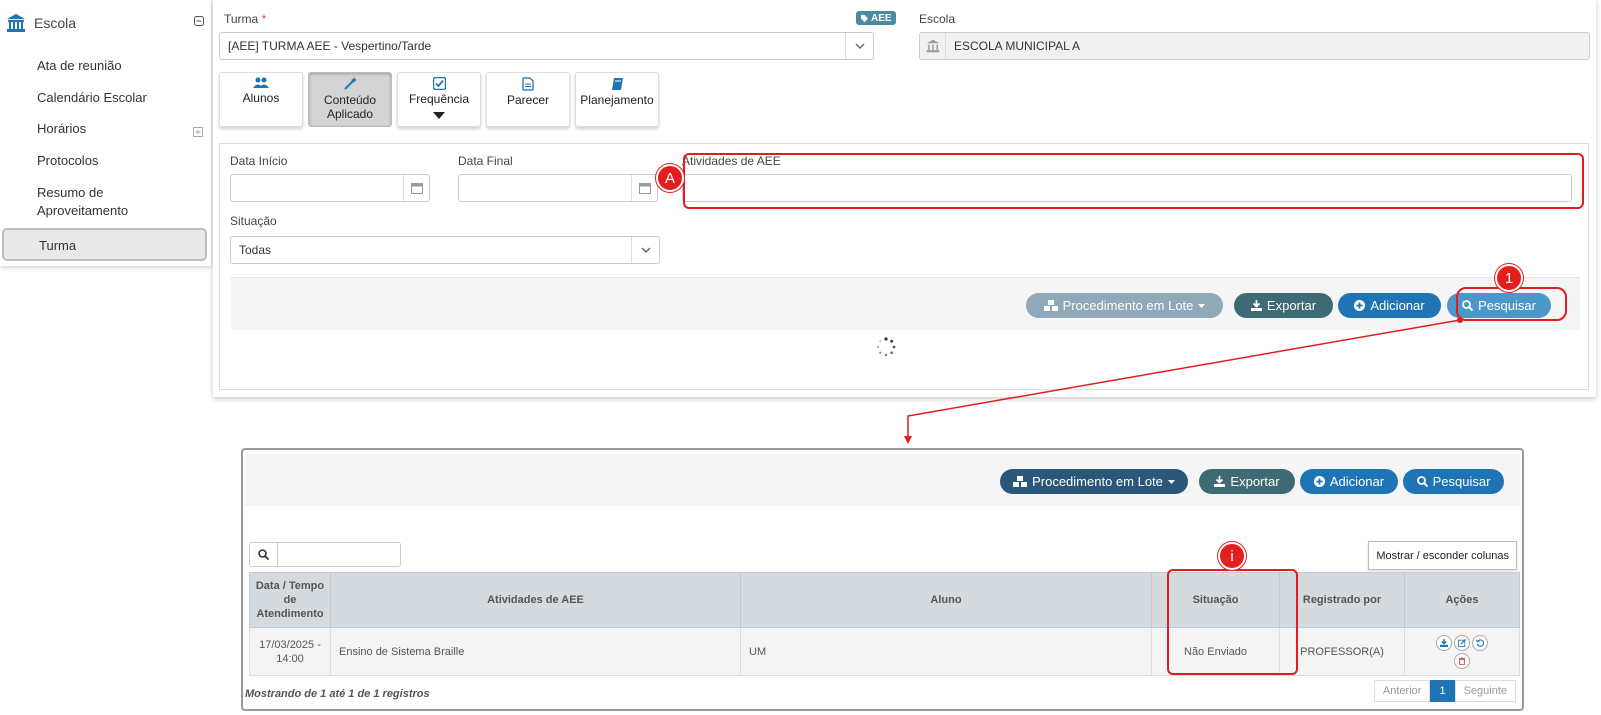  Describe the element at coordinates (350, 84) in the screenshot. I see `magic-wand-icon` at that location.